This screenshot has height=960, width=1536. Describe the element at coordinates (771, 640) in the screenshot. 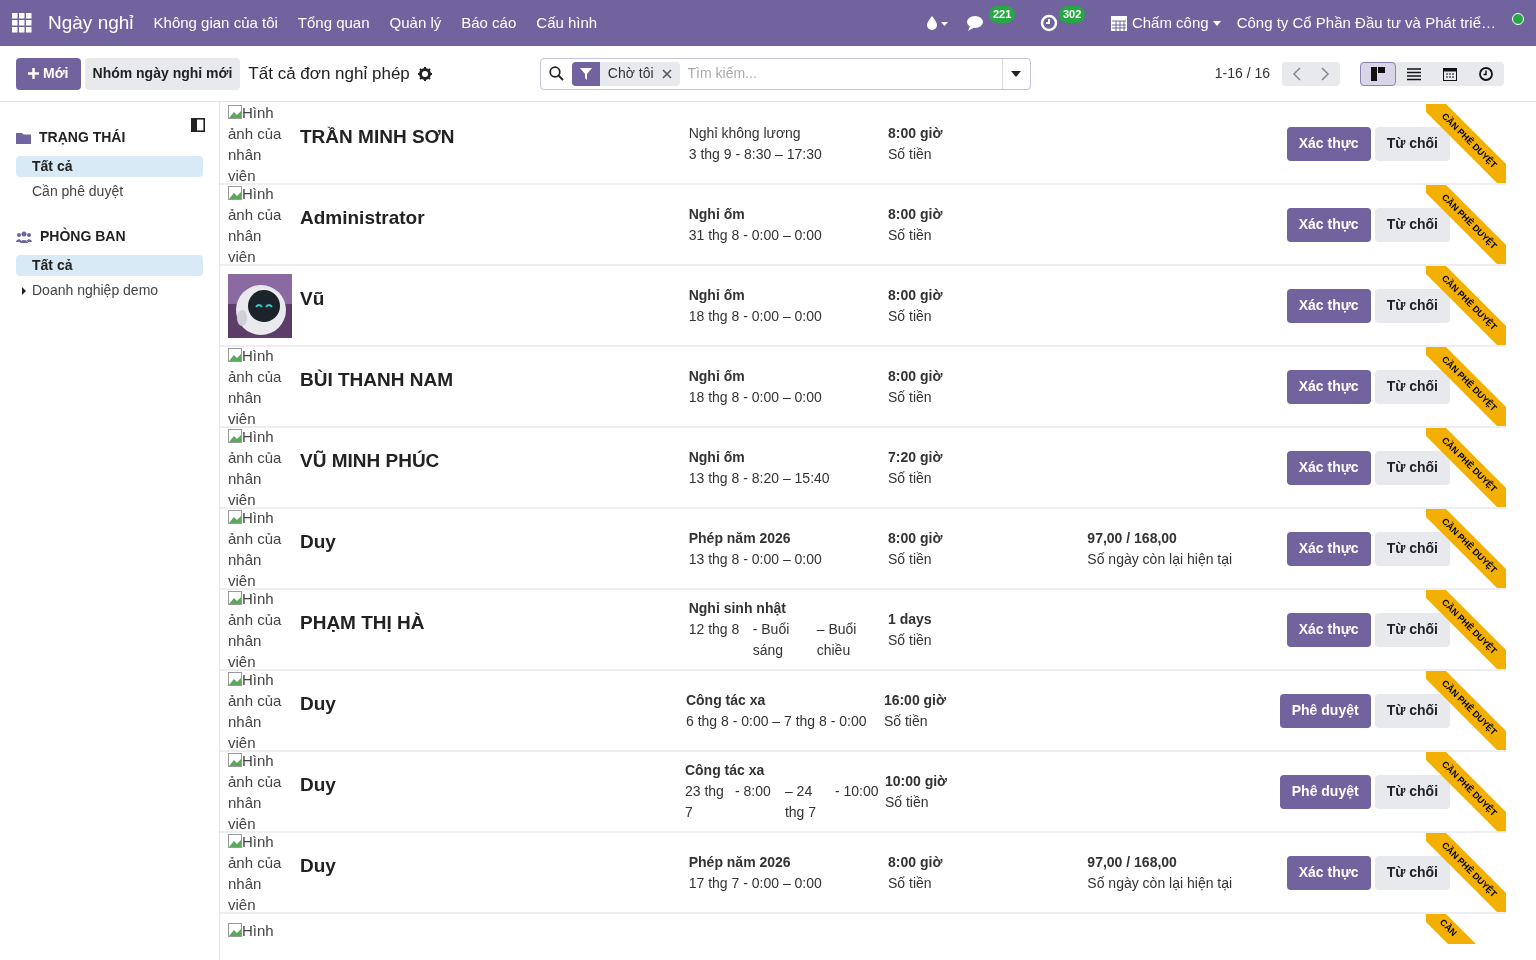

I see `leave-date-part: - Buổi sáng` at that location.